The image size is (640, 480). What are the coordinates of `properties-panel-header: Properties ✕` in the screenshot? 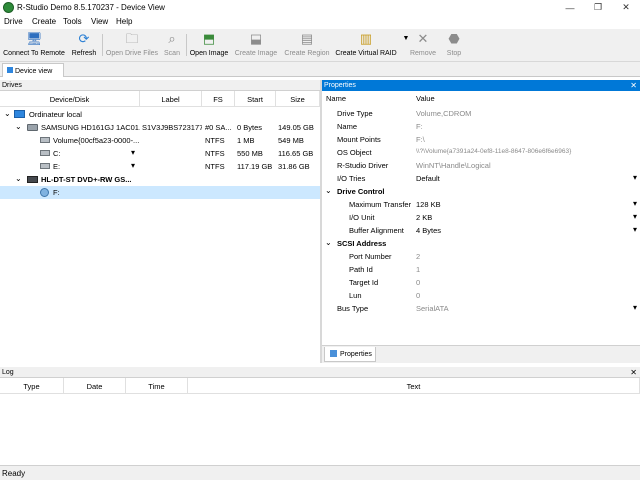 It's located at (481, 85).